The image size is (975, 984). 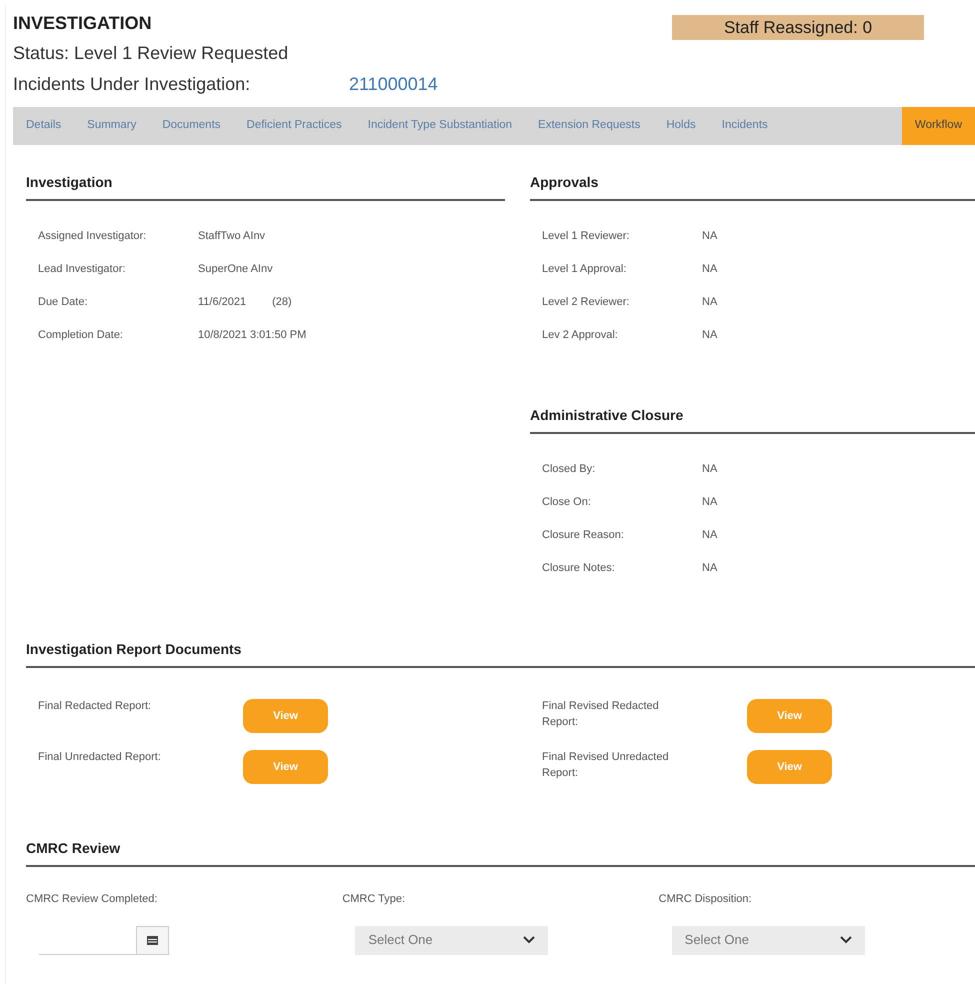 What do you see at coordinates (132, 84) in the screenshot?
I see `incidents-label: Incidents Under Investigation:` at bounding box center [132, 84].